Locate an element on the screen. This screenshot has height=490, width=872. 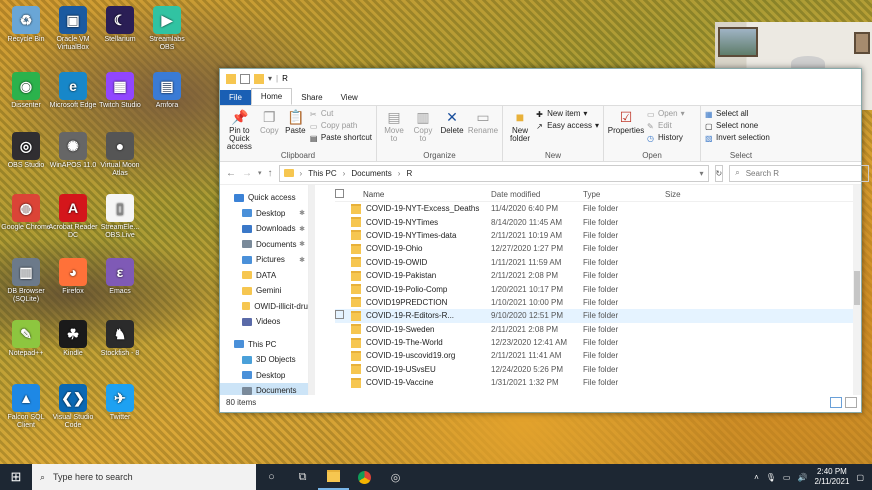
properties-icon is located at coordinates (245, 78).